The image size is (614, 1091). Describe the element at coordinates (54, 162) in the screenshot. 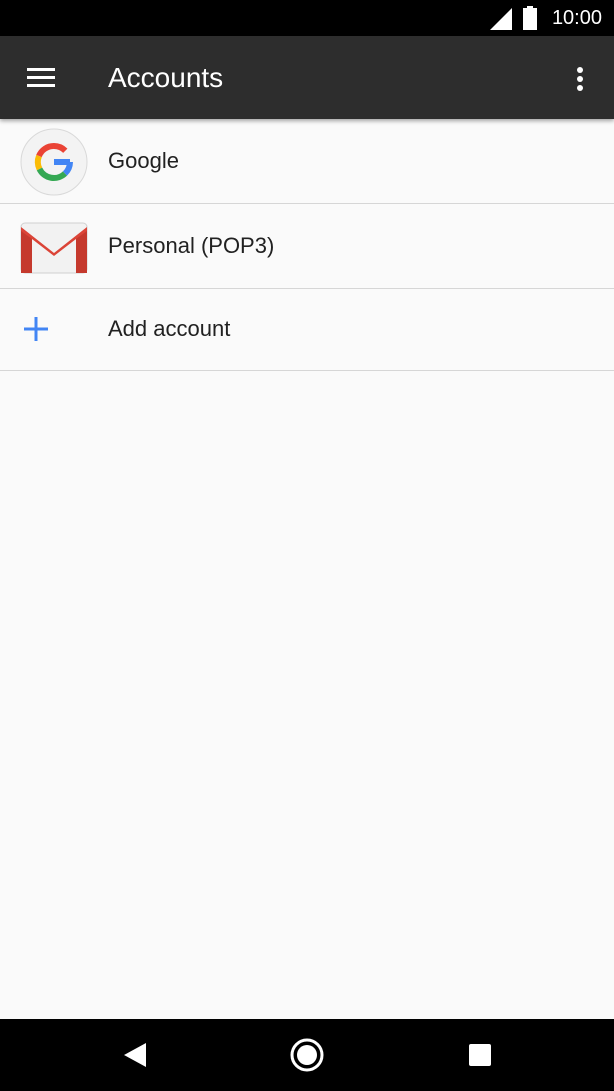

I see `google-icon` at that location.